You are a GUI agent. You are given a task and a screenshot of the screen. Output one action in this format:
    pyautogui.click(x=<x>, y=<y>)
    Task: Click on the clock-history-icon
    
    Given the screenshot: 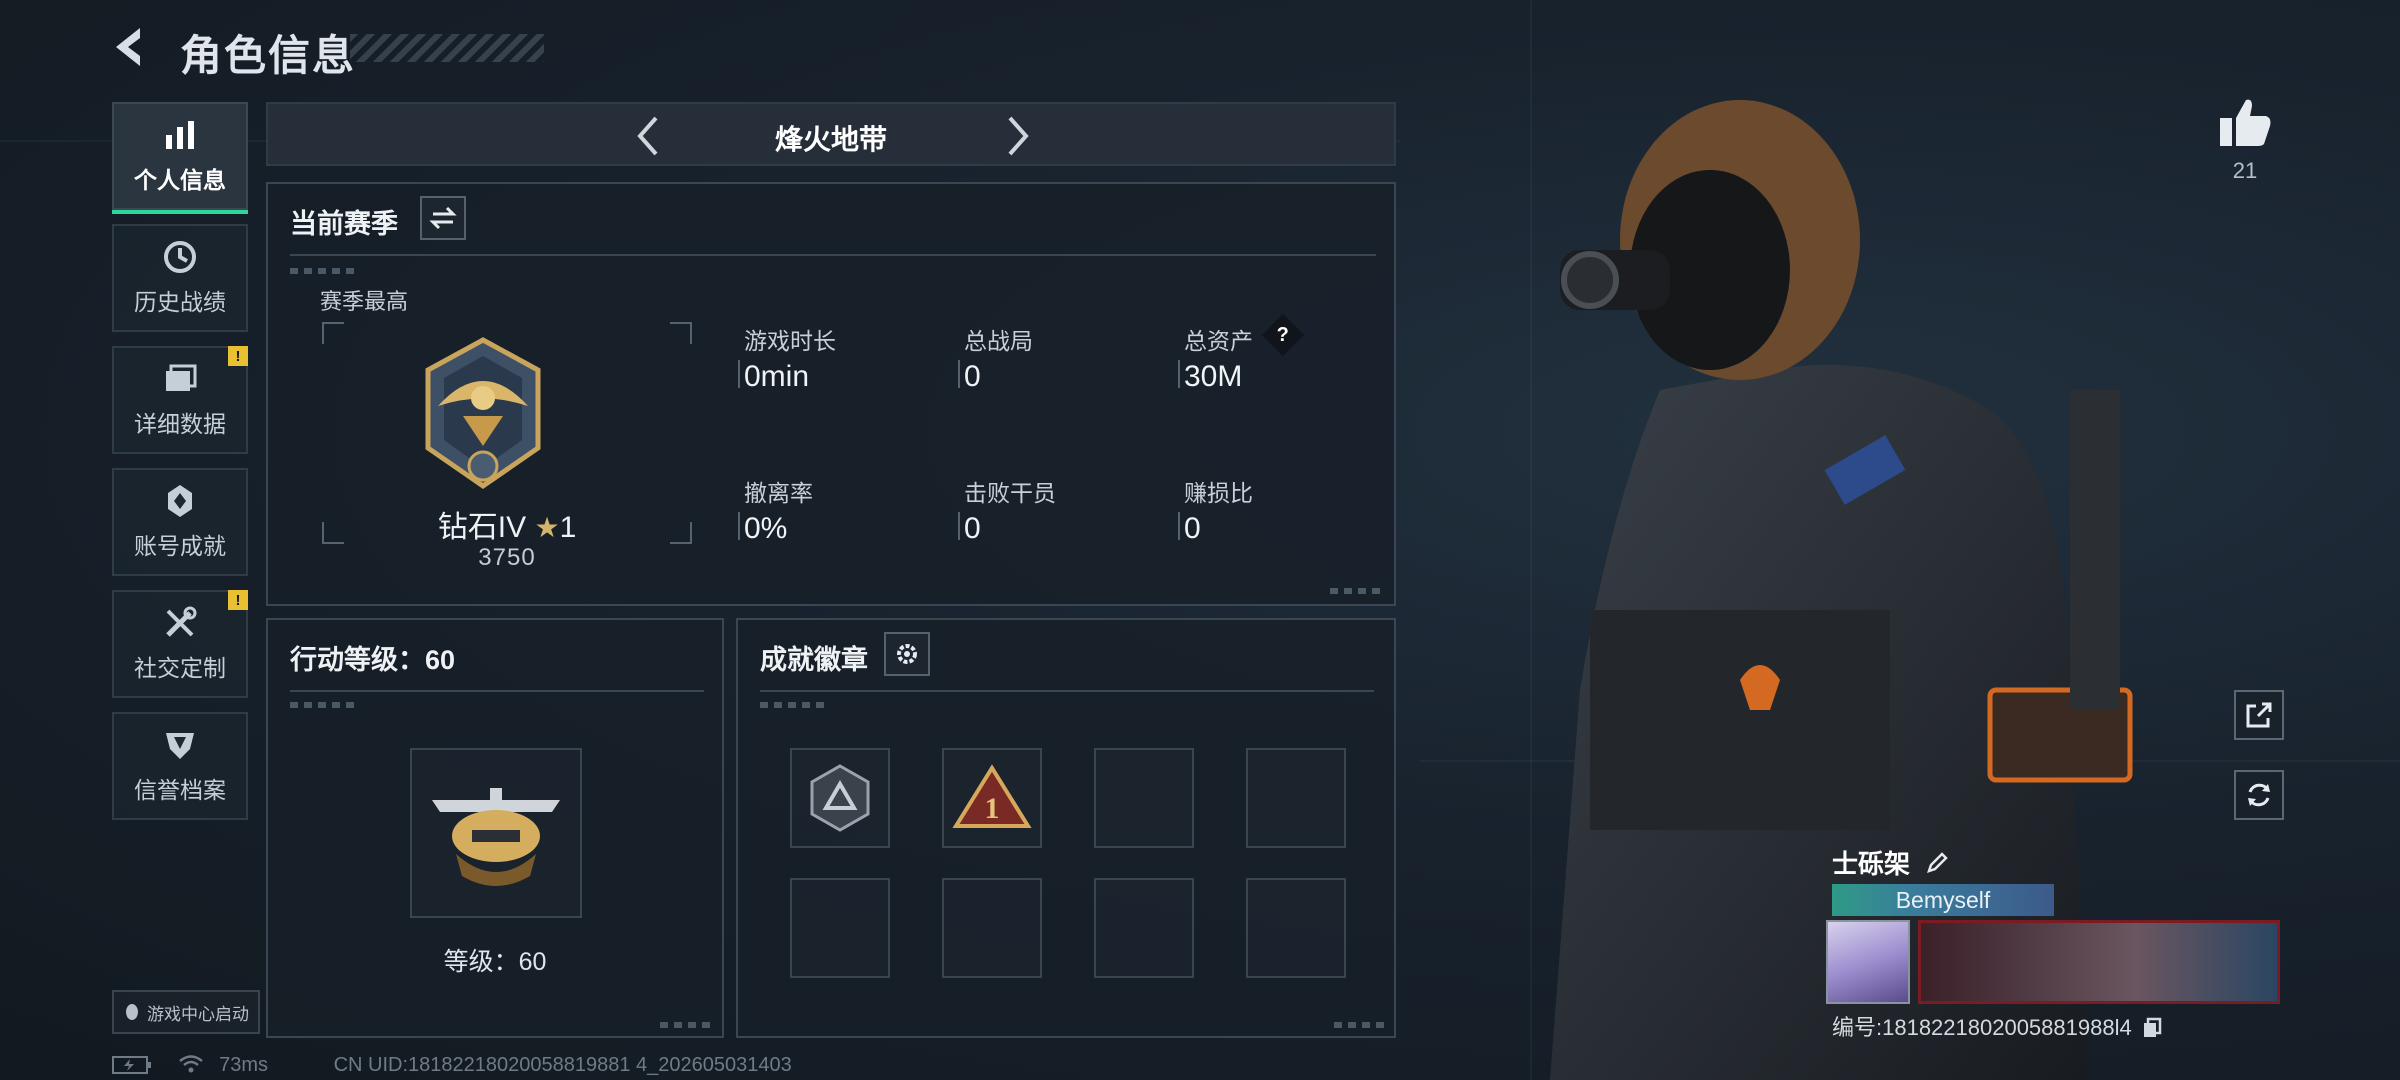 What is the action you would take?
    pyautogui.click(x=180, y=257)
    